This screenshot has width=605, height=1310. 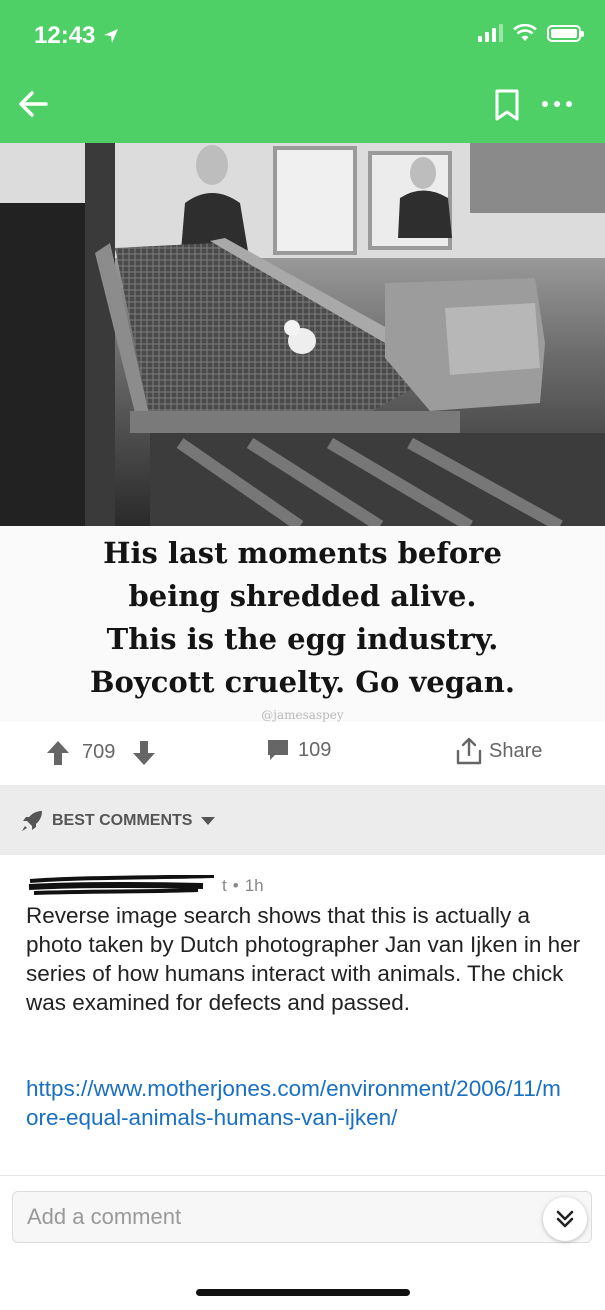 What do you see at coordinates (254, 885) in the screenshot?
I see `comment-age: 1h` at bounding box center [254, 885].